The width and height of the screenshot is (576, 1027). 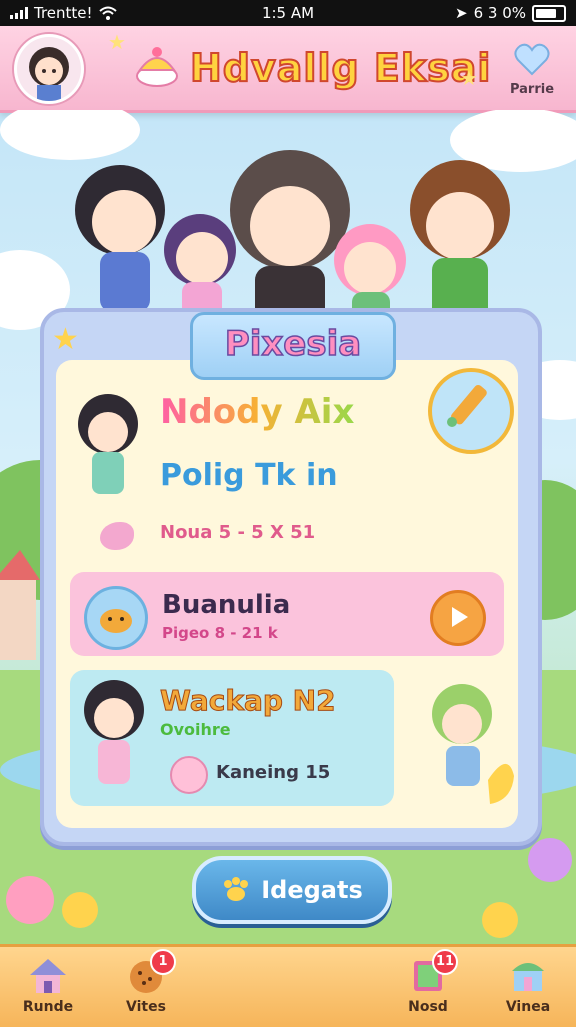 I want to click on notification-badge: 1, so click(x=163, y=962).